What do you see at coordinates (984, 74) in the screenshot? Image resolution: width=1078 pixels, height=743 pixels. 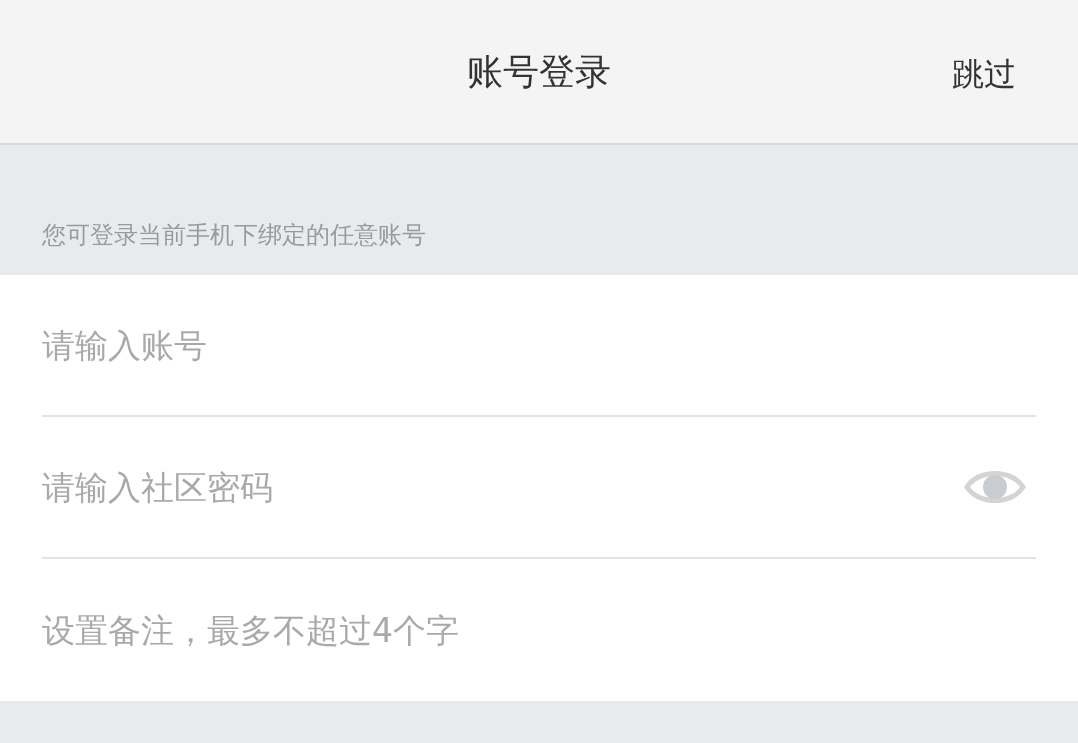 I see `skip-button: 跳过` at bounding box center [984, 74].